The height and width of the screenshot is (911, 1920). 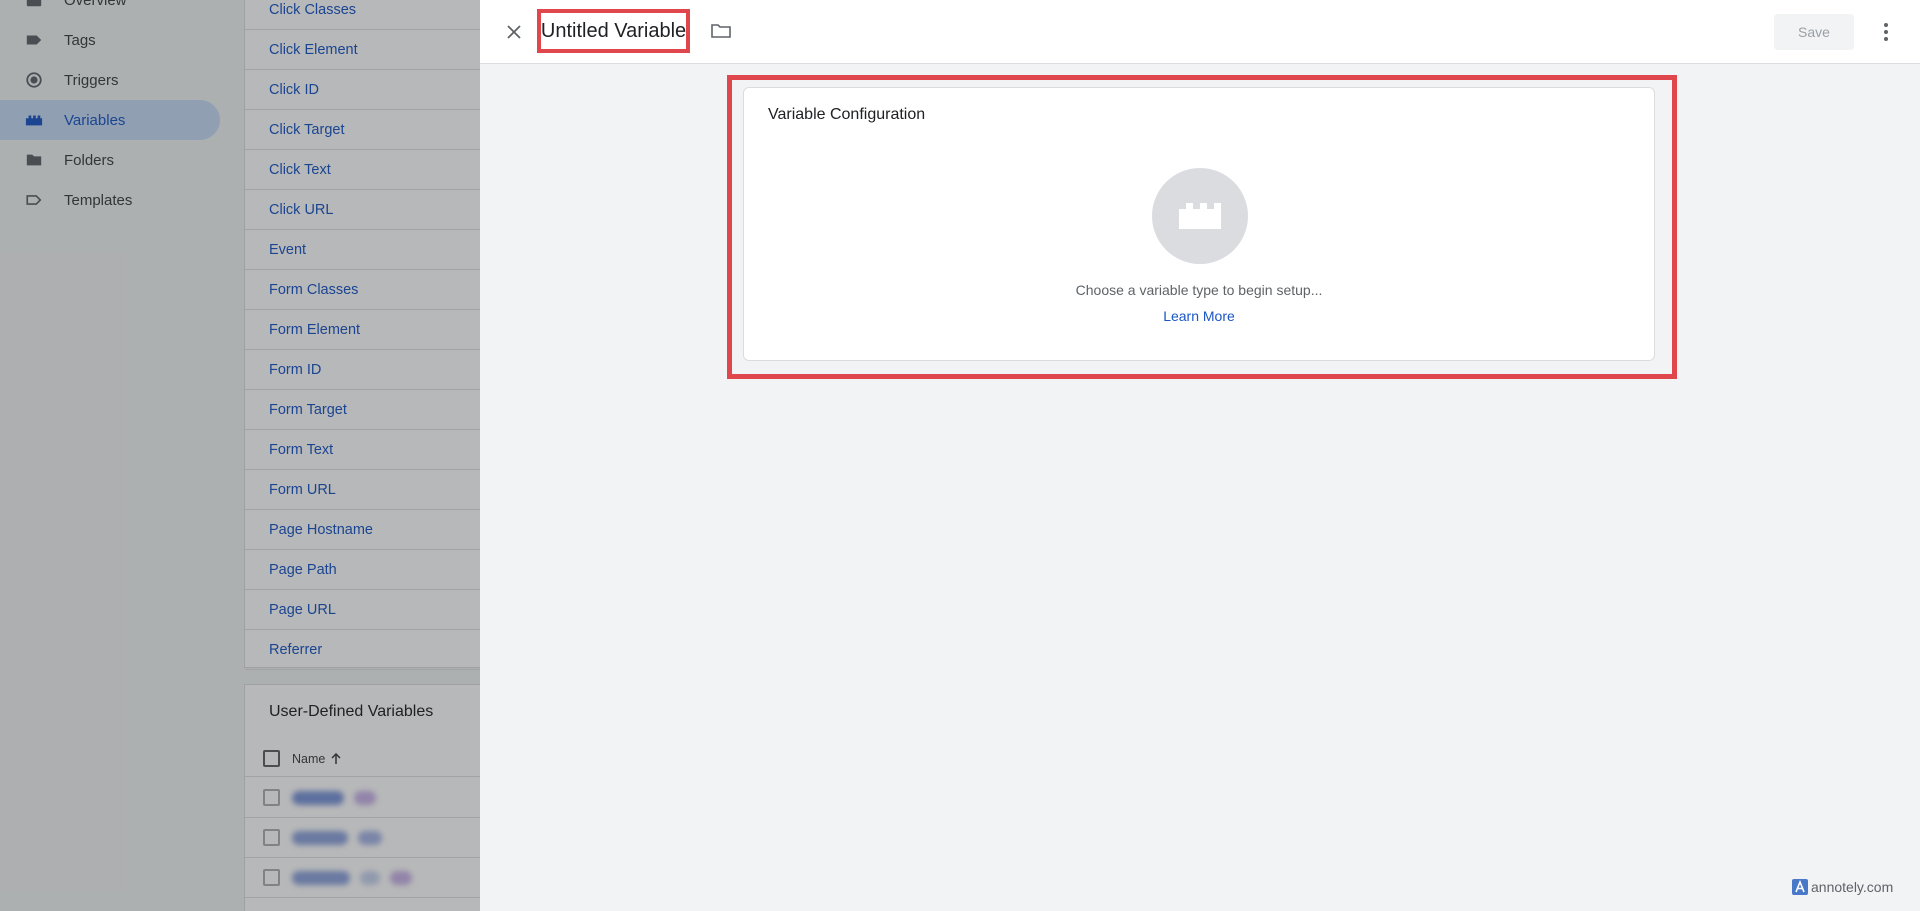 I want to click on more-vert-icon, so click(x=1886, y=32).